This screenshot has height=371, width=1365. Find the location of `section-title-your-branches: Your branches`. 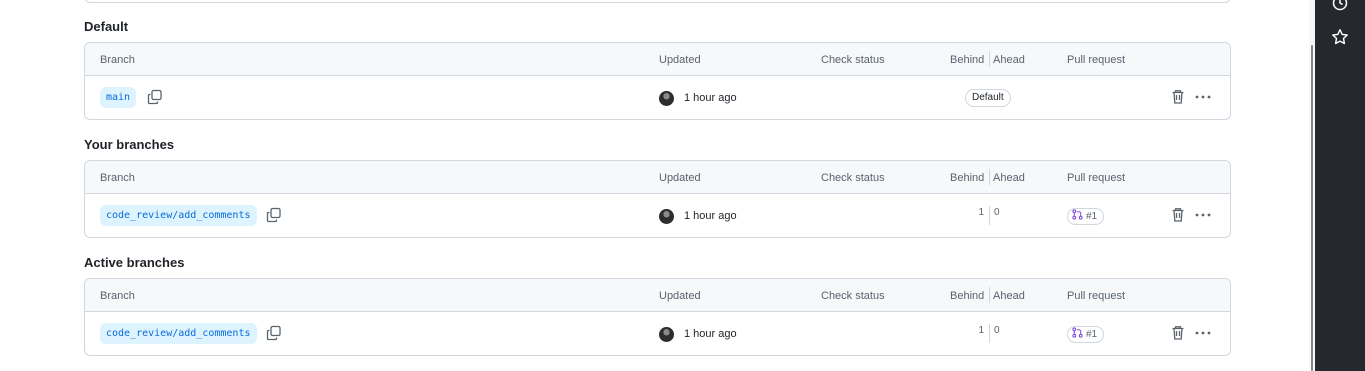

section-title-your-branches: Your branches is located at coordinates (129, 144).